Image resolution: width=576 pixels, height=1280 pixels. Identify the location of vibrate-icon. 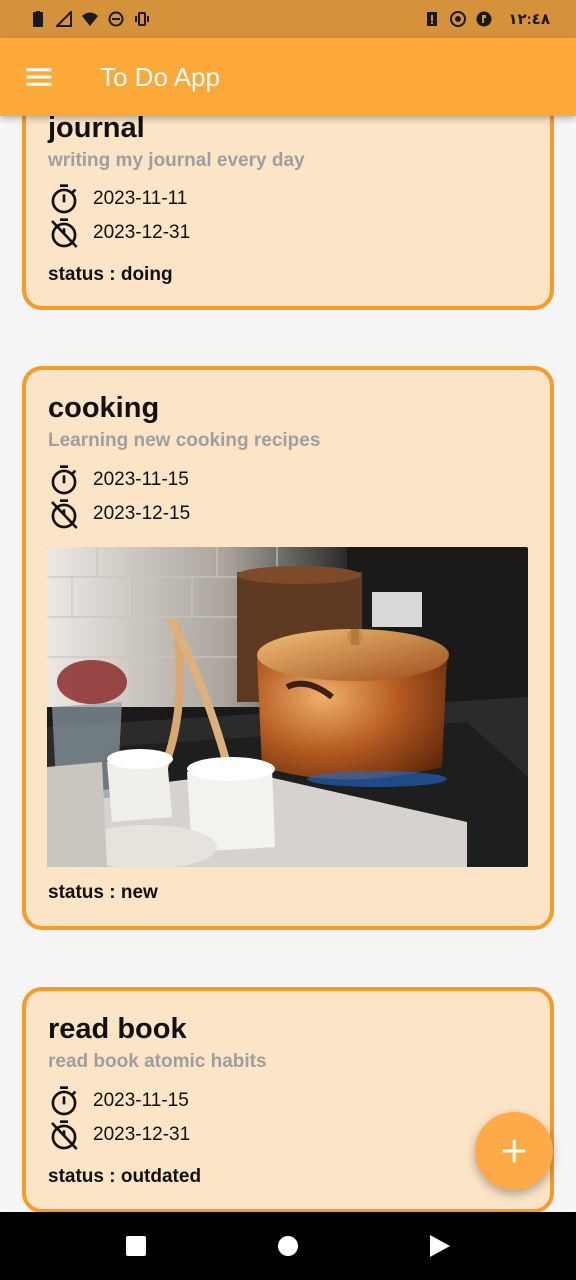
(142, 19).